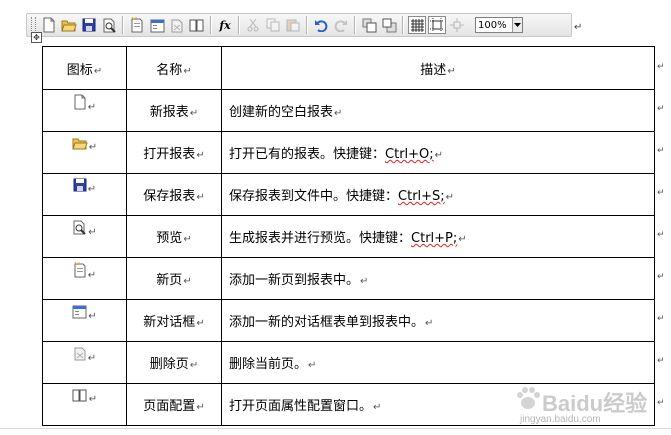 Image resolution: width=671 pixels, height=435 pixels. I want to click on row-name: 预览↵, so click(174, 236).